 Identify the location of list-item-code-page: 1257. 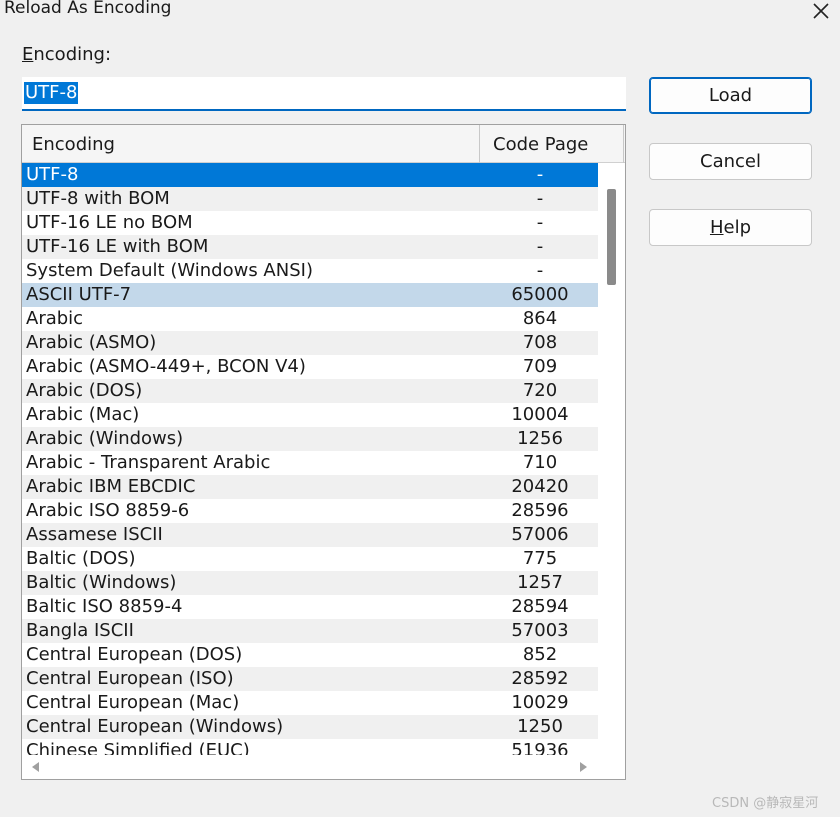
(540, 582).